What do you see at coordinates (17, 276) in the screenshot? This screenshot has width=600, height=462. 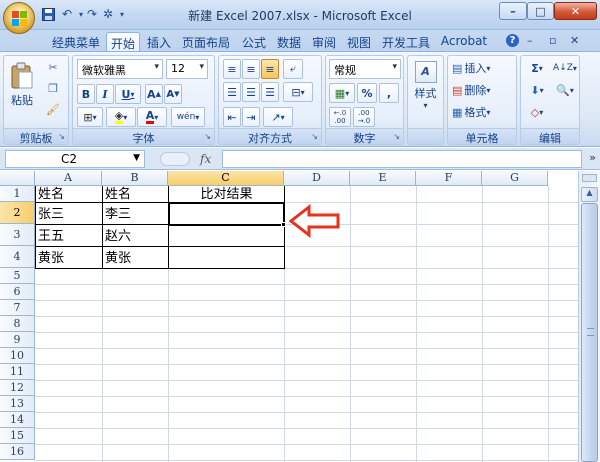 I see `row-header-5: 5` at bounding box center [17, 276].